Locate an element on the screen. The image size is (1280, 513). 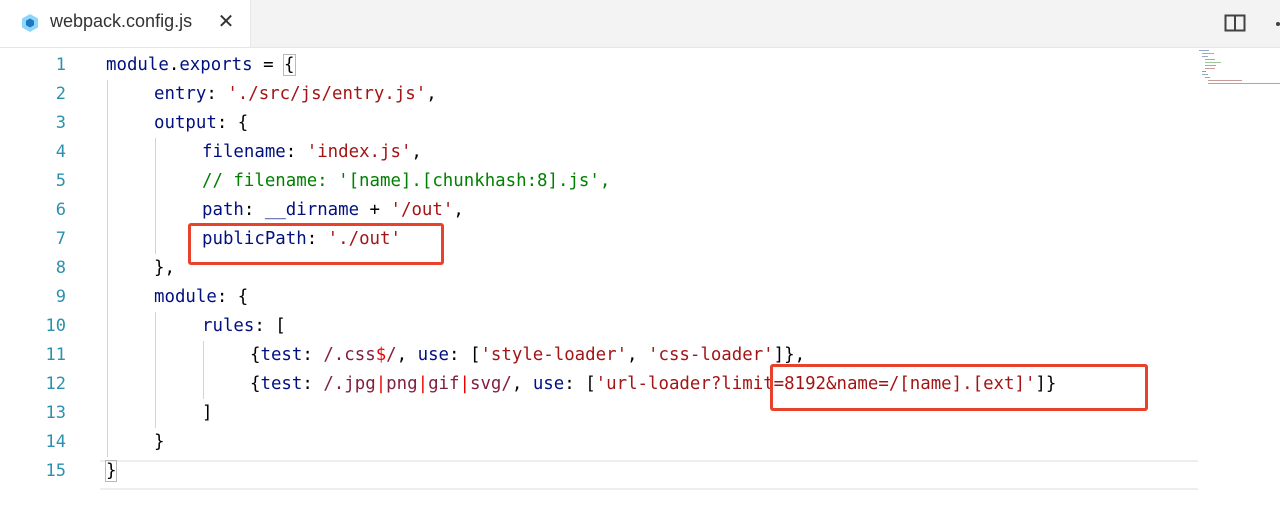
line-number: 6 is located at coordinates (60, 210).